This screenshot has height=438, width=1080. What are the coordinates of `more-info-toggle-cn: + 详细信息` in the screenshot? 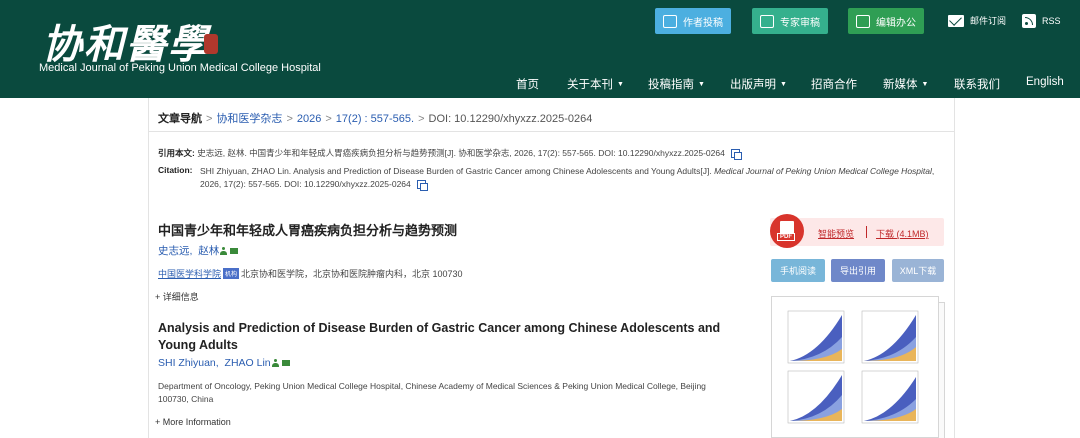 It's located at (177, 296).